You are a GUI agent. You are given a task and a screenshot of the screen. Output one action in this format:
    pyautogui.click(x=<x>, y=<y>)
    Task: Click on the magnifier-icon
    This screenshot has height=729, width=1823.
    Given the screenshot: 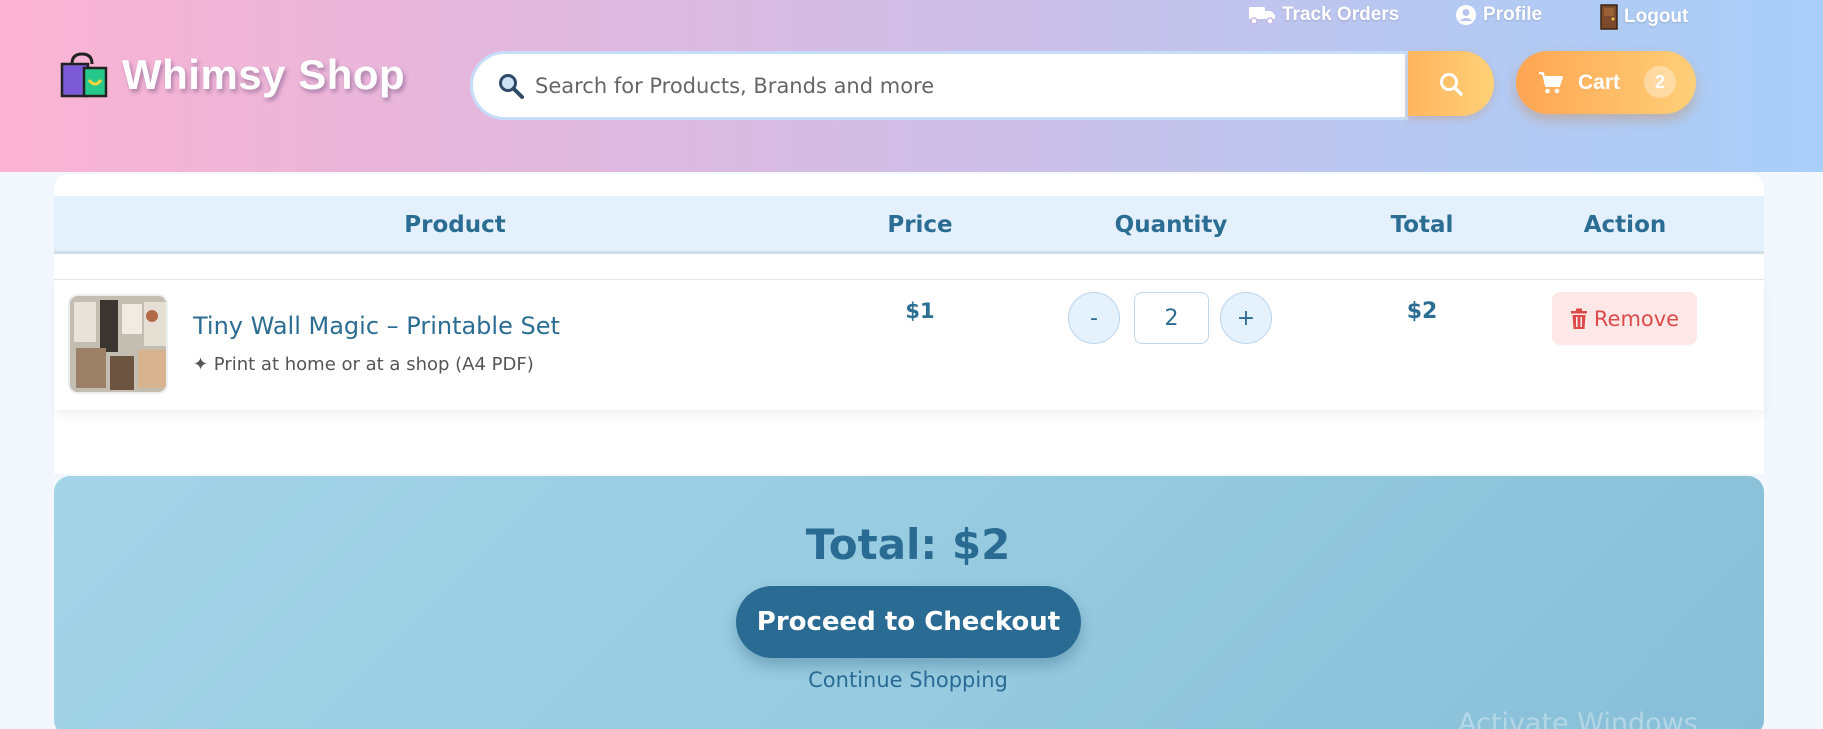 What is the action you would take?
    pyautogui.click(x=1451, y=84)
    